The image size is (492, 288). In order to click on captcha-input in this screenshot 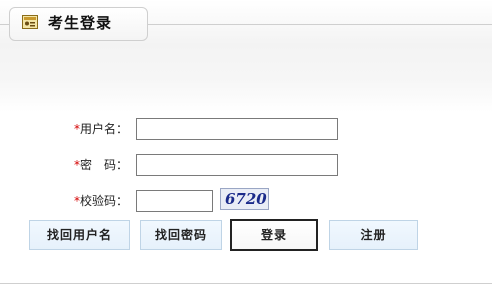, I will do `click(174, 201)`.